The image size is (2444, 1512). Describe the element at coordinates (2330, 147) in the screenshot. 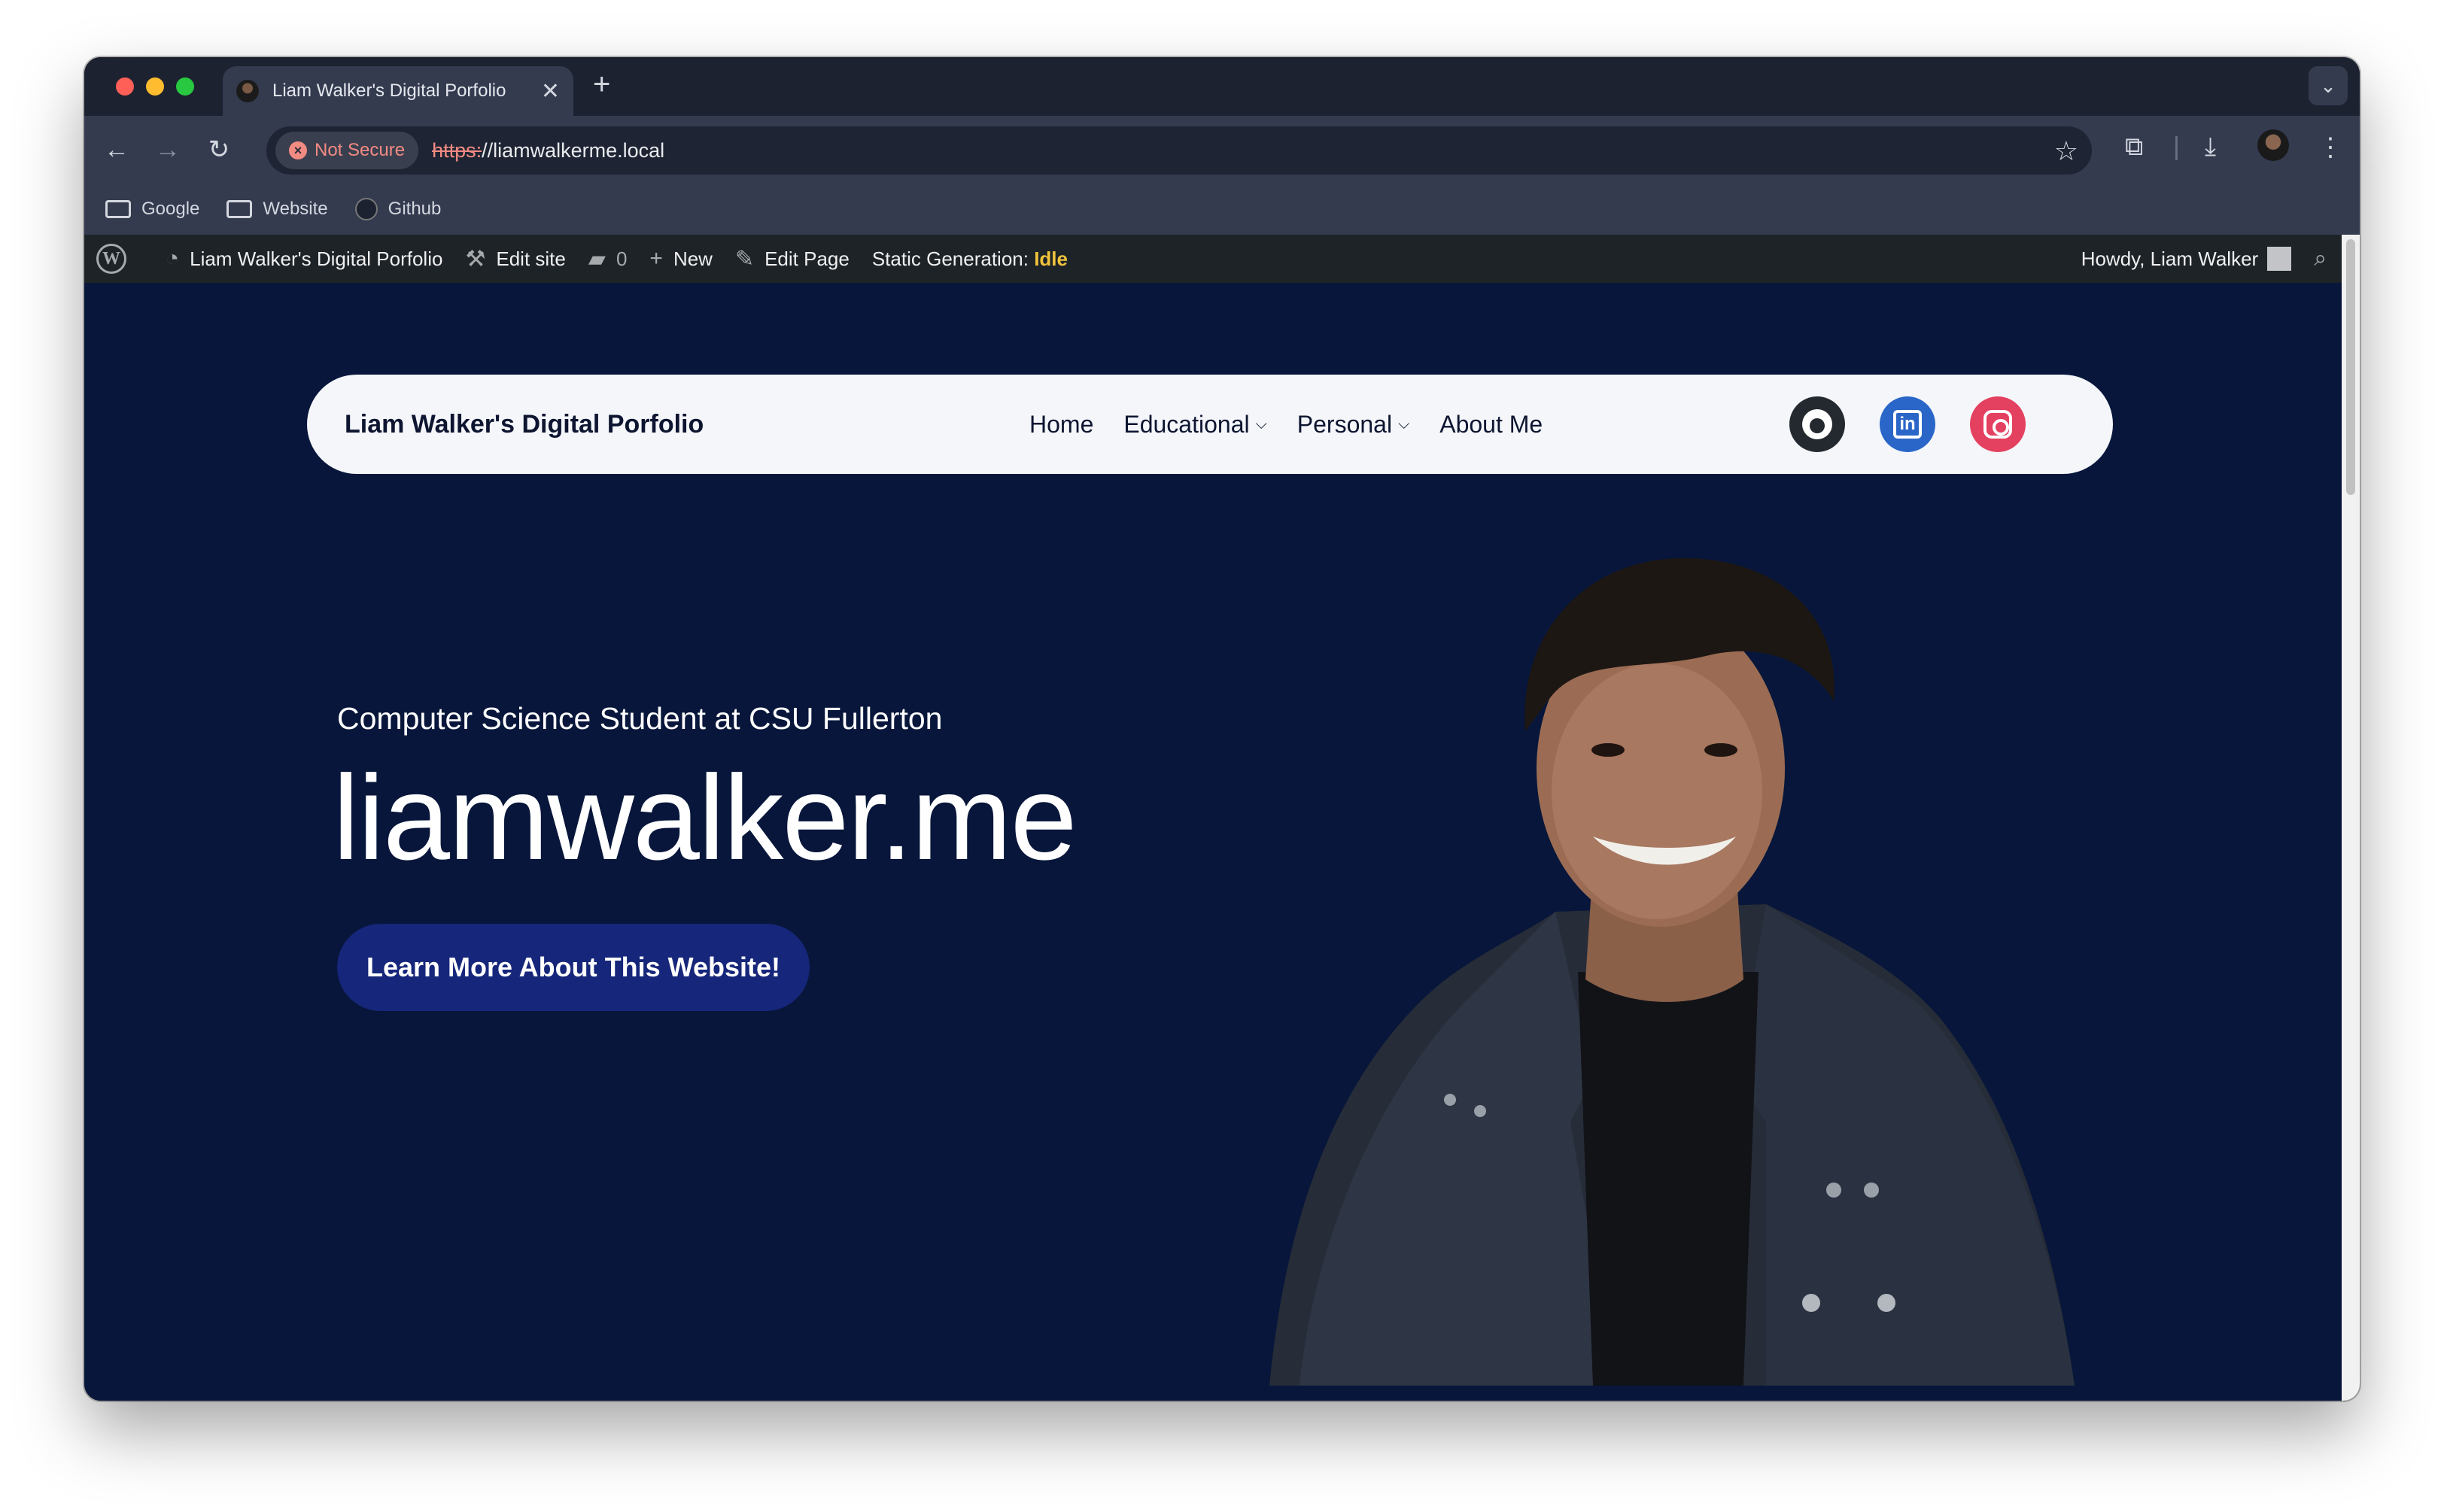

I see `browser-menu-icon: ⋮` at that location.